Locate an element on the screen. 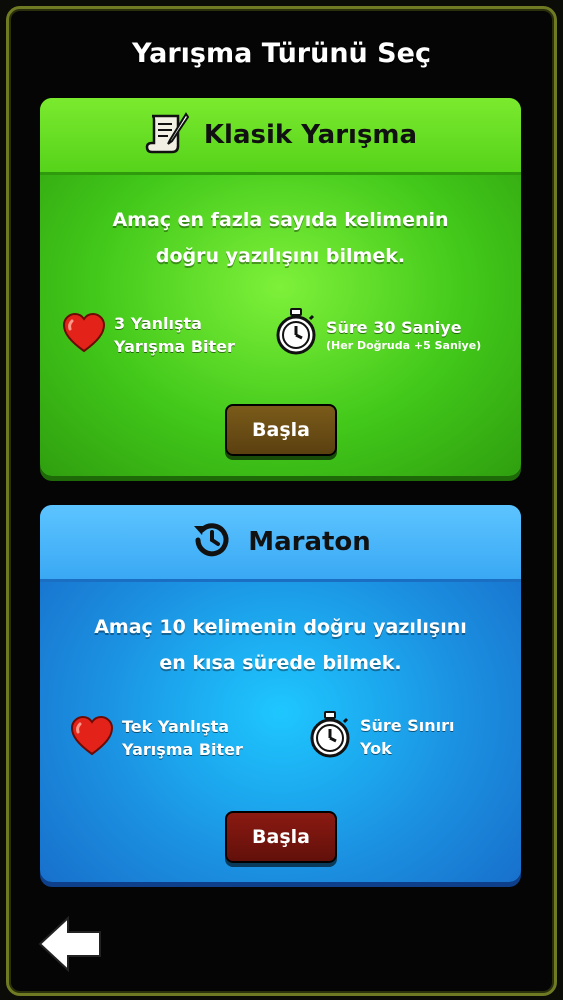 Image resolution: width=563 pixels, height=1000 pixels. classic-card-title: Klasik Yarışma is located at coordinates (310, 135).